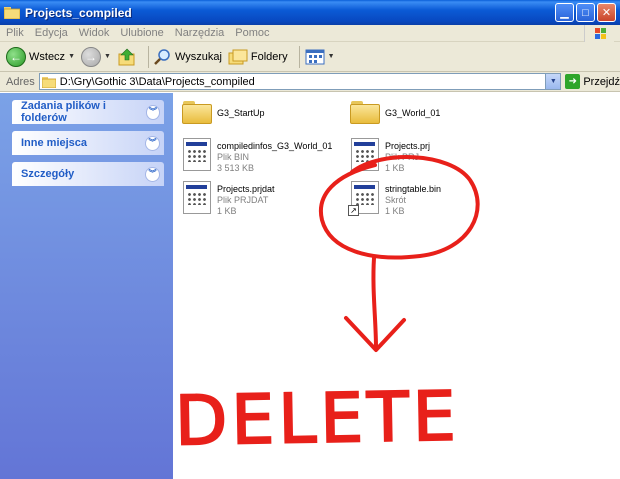  I want to click on list-item: G3_StartUp, so click(223, 112).